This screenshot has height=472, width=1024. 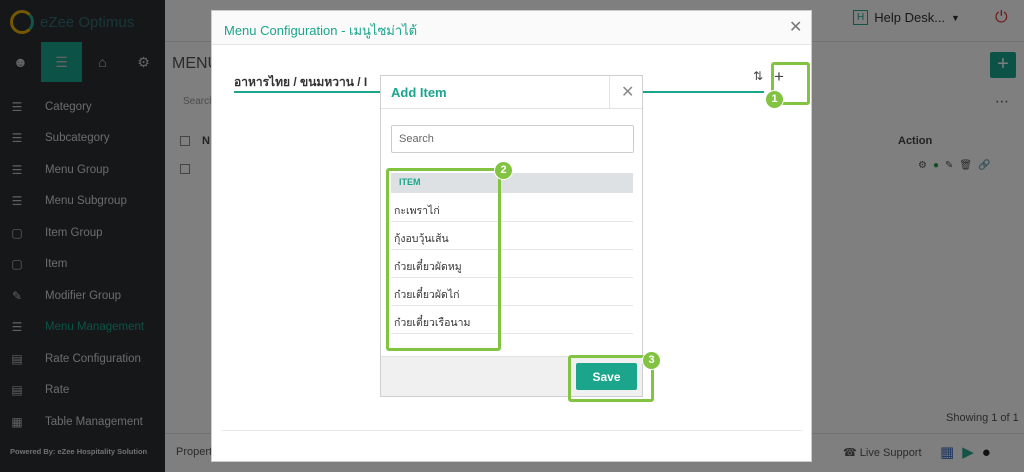 I want to click on dialog-close-button: ✕, so click(x=625, y=92).